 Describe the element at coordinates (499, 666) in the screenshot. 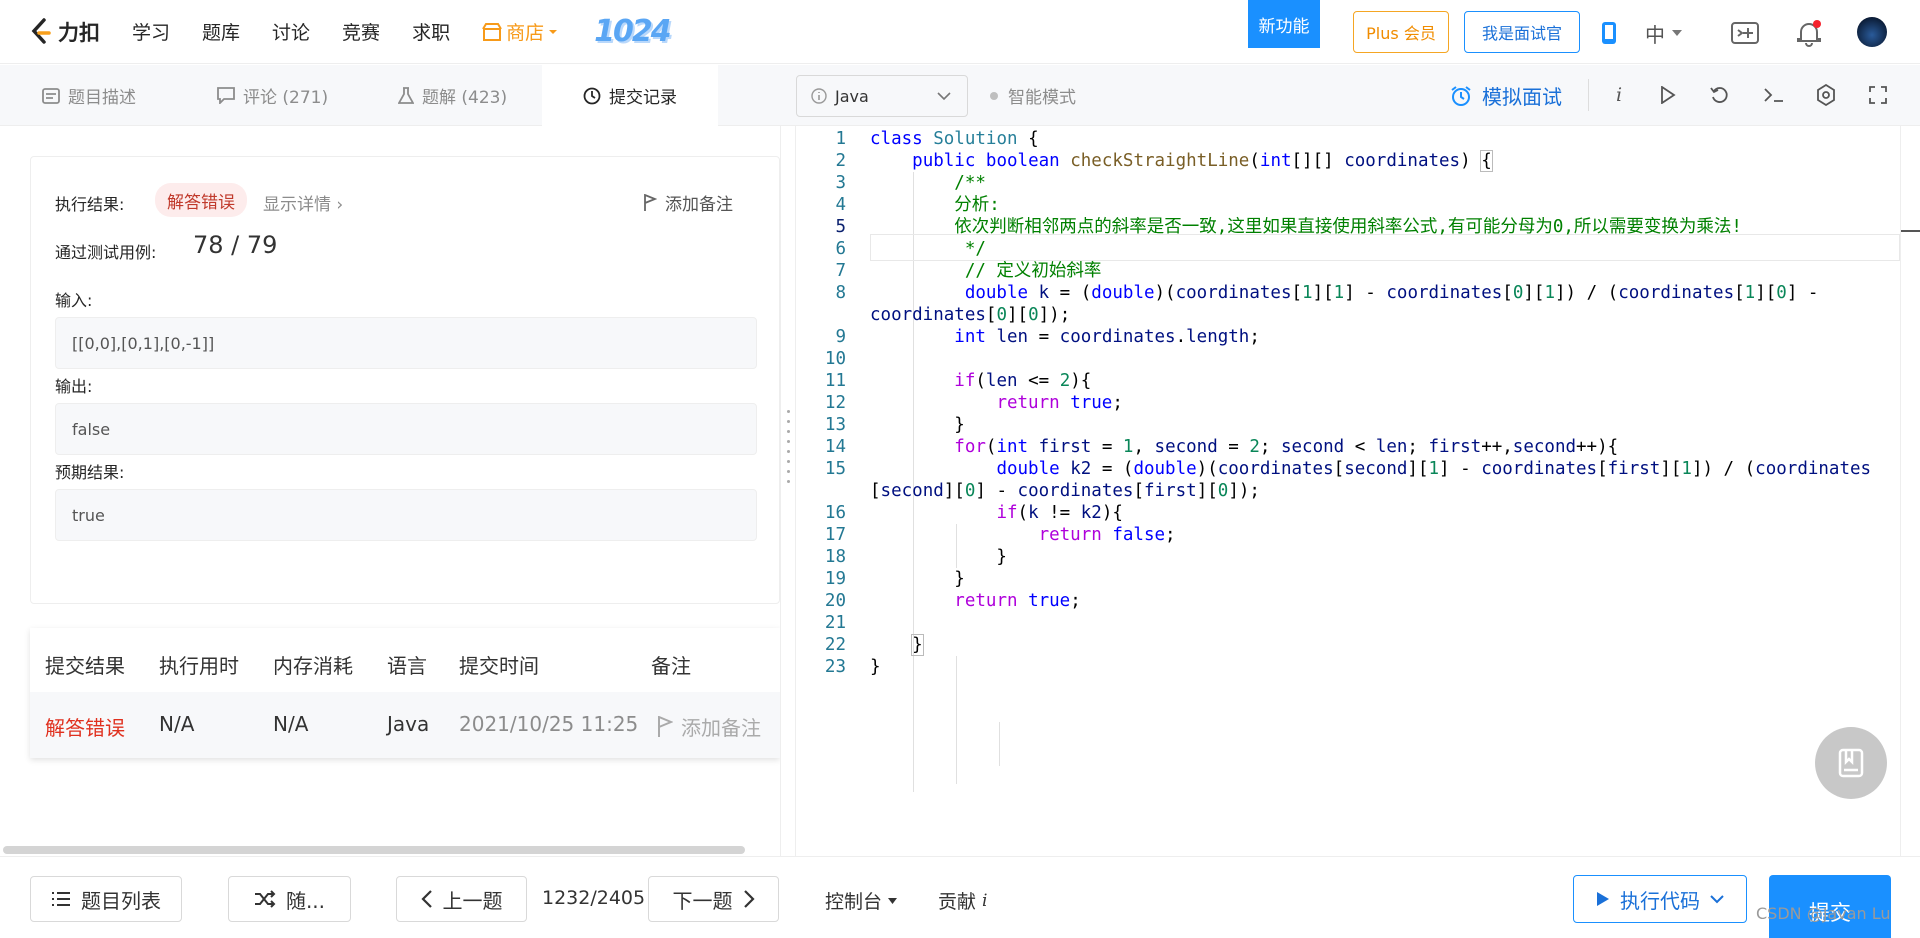

I see `col-header-time: 提交时间` at that location.